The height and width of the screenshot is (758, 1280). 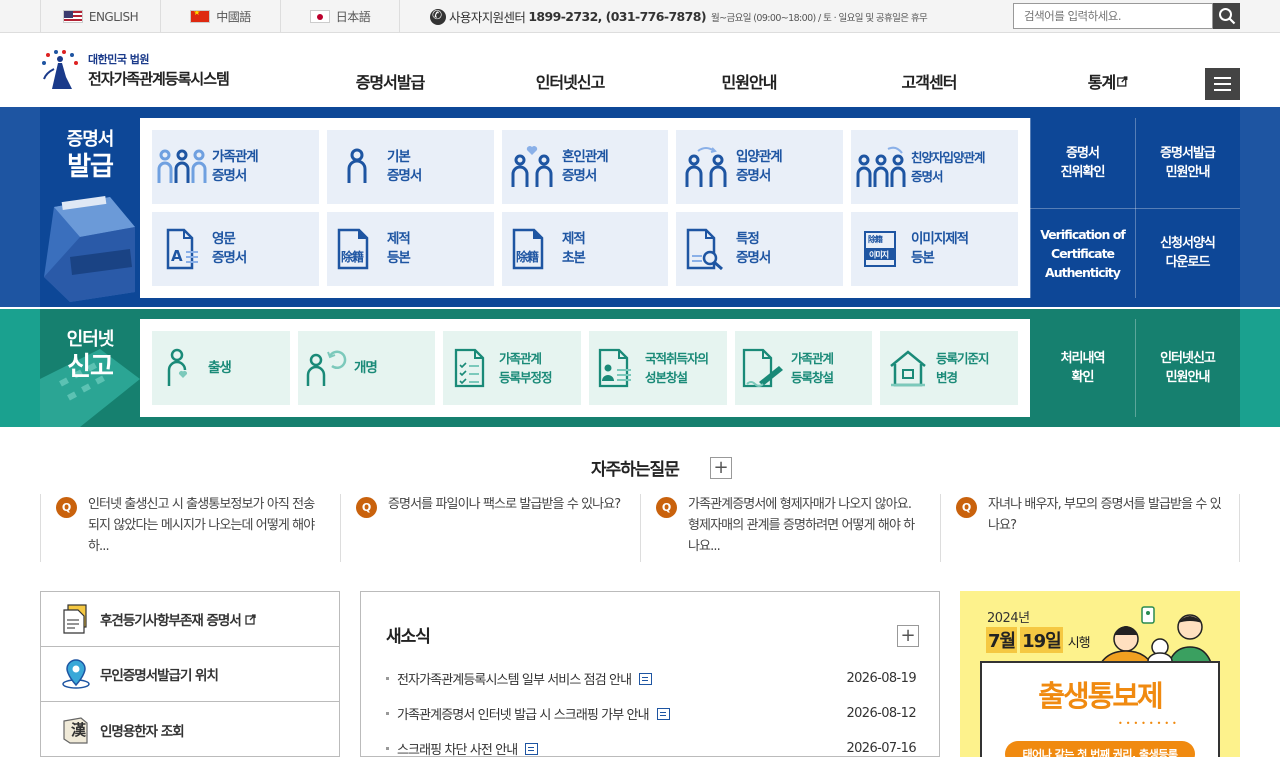 What do you see at coordinates (1187, 253) in the screenshot?
I see `form-download-link: 신청서양식 다운로드` at bounding box center [1187, 253].